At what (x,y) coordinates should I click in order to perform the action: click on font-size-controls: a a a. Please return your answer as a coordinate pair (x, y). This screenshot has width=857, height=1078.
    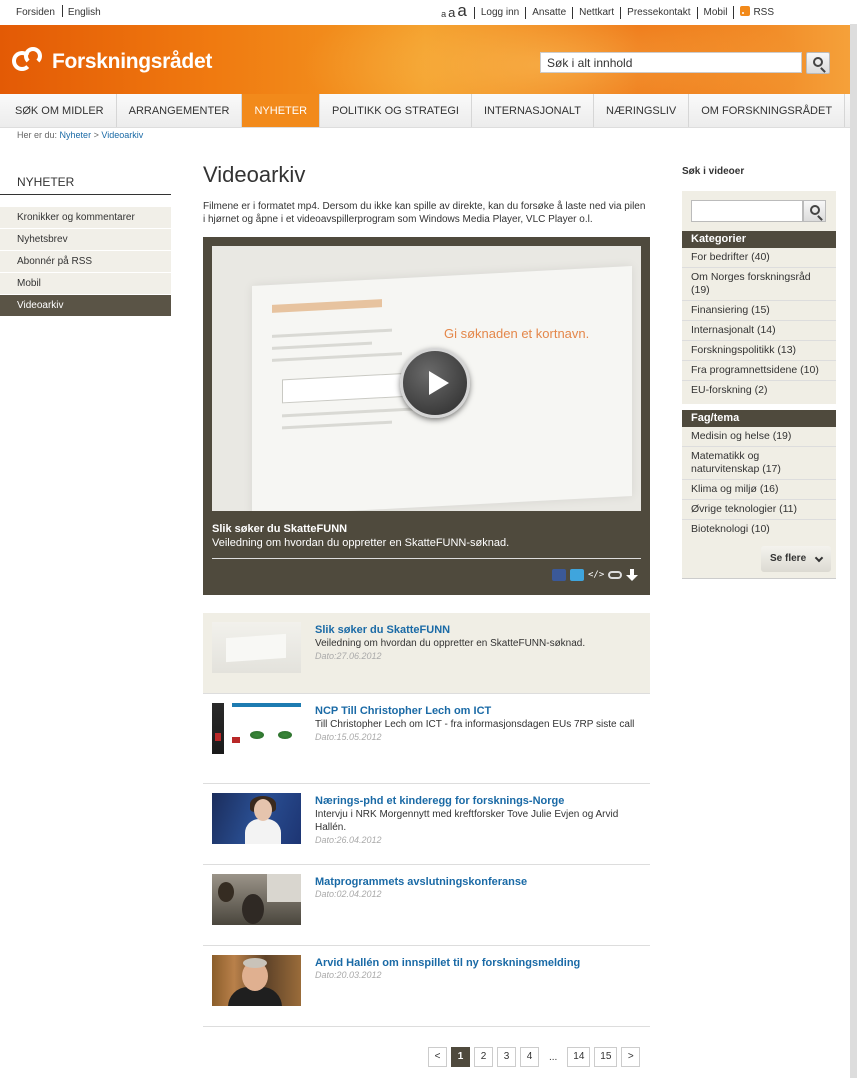
    Looking at the image, I should click on (457, 10).